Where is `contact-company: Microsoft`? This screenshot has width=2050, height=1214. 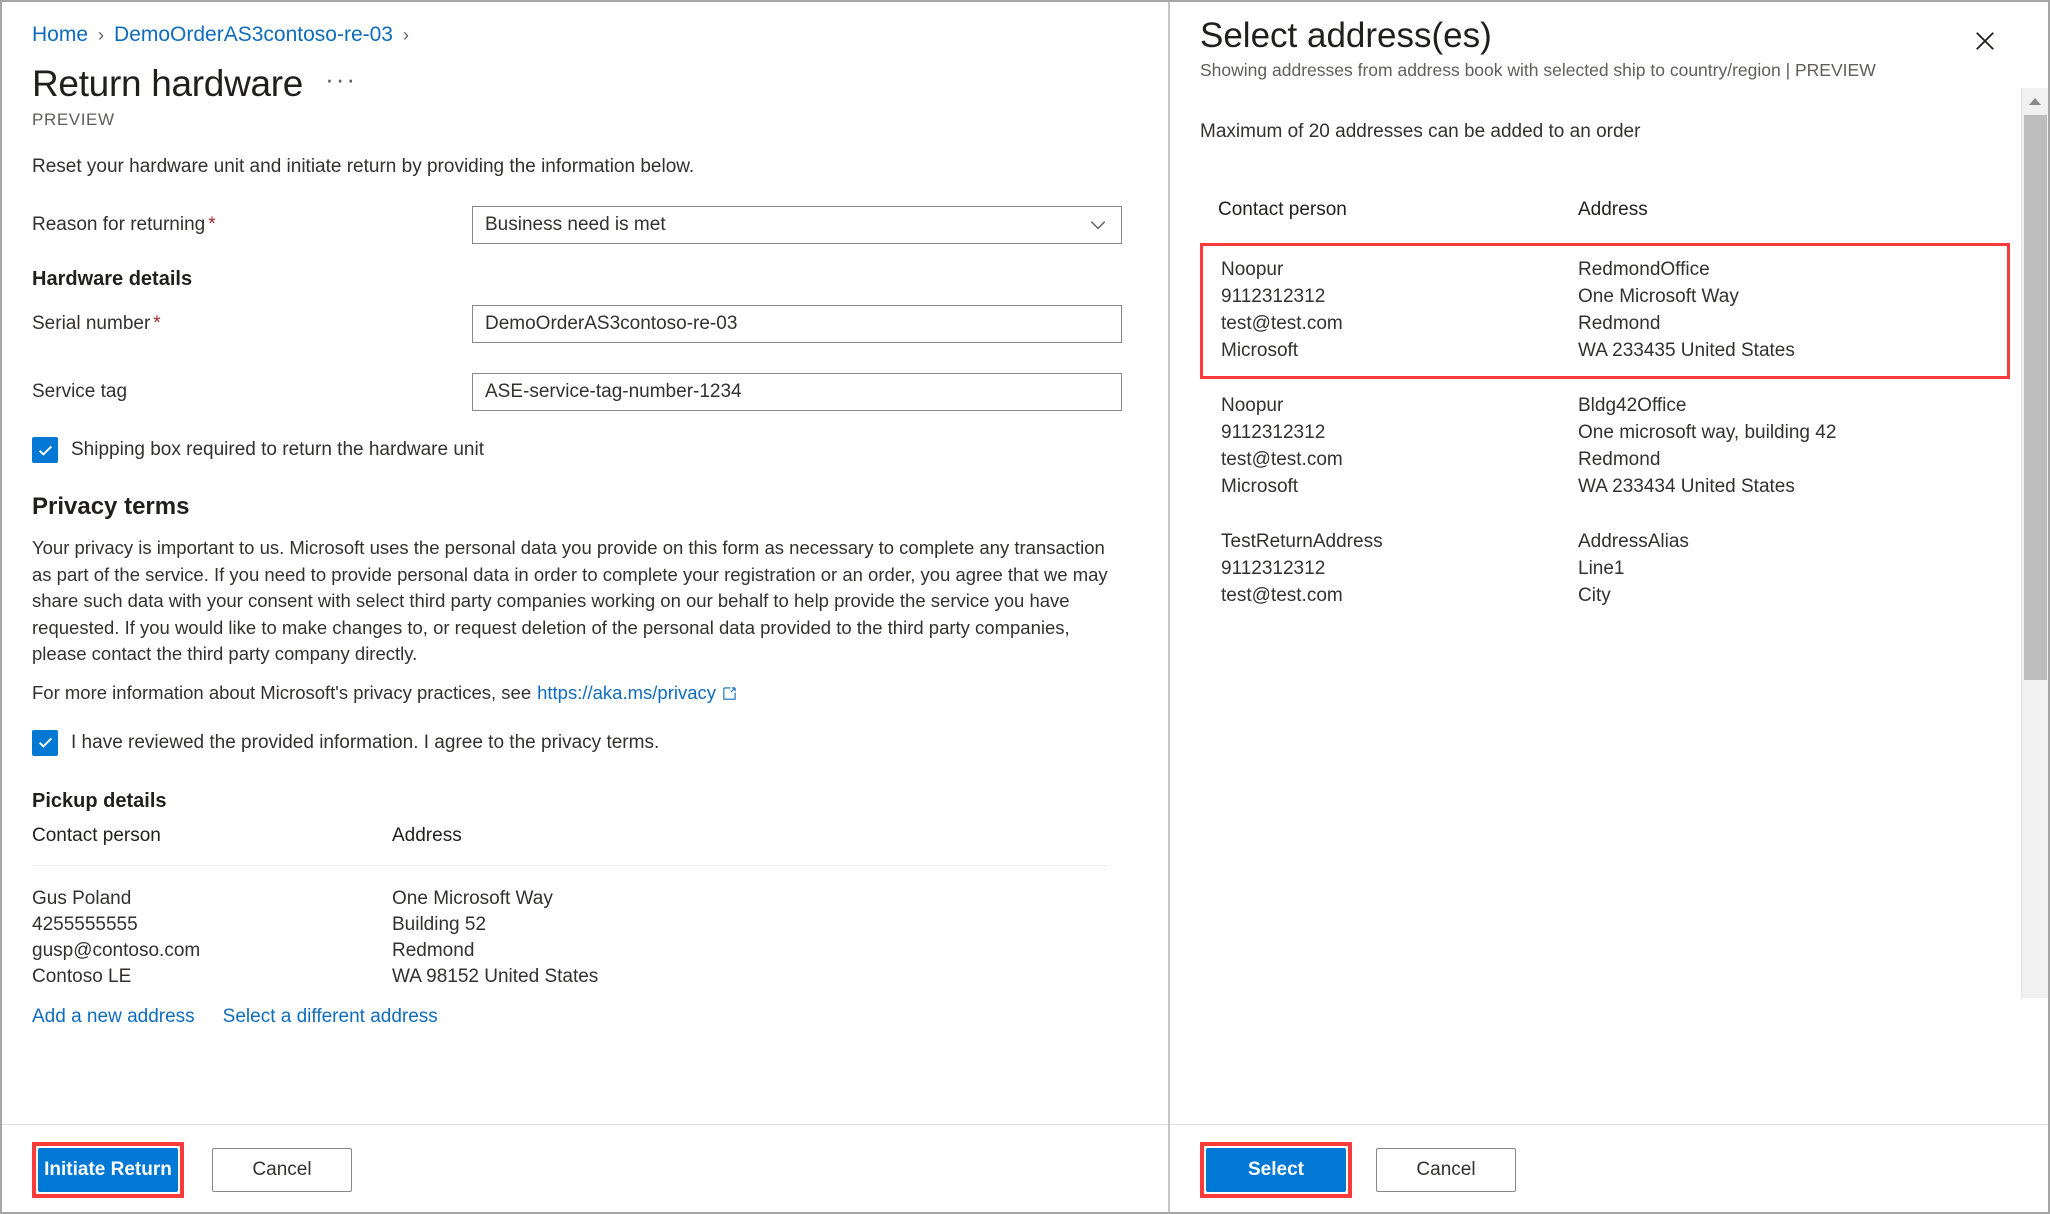
contact-company: Microsoft is located at coordinates (1260, 350).